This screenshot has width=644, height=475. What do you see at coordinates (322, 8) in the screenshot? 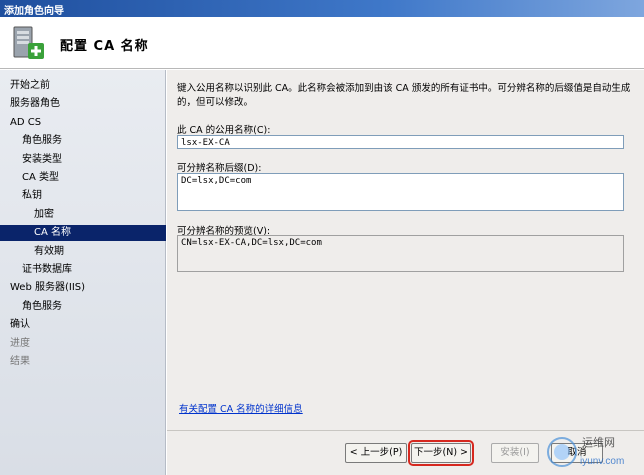
I see `window-titlebar: 添加角色向导` at bounding box center [322, 8].